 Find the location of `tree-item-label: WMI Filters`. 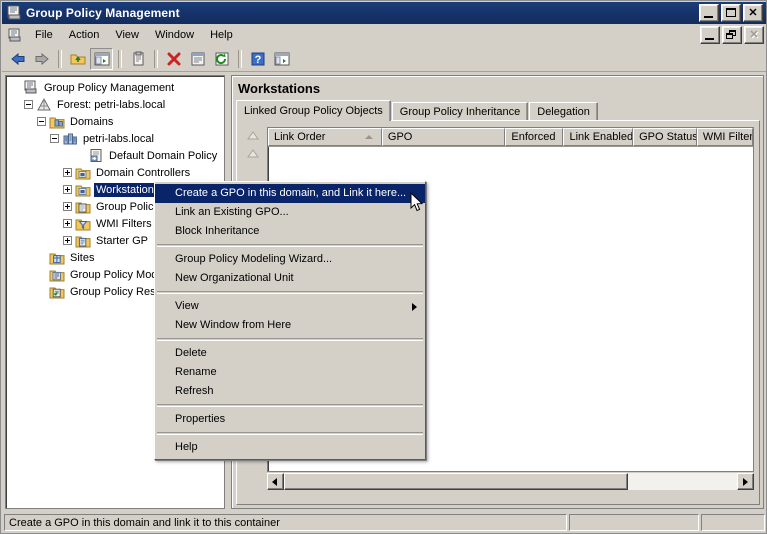

tree-item-label: WMI Filters is located at coordinates (124, 223).